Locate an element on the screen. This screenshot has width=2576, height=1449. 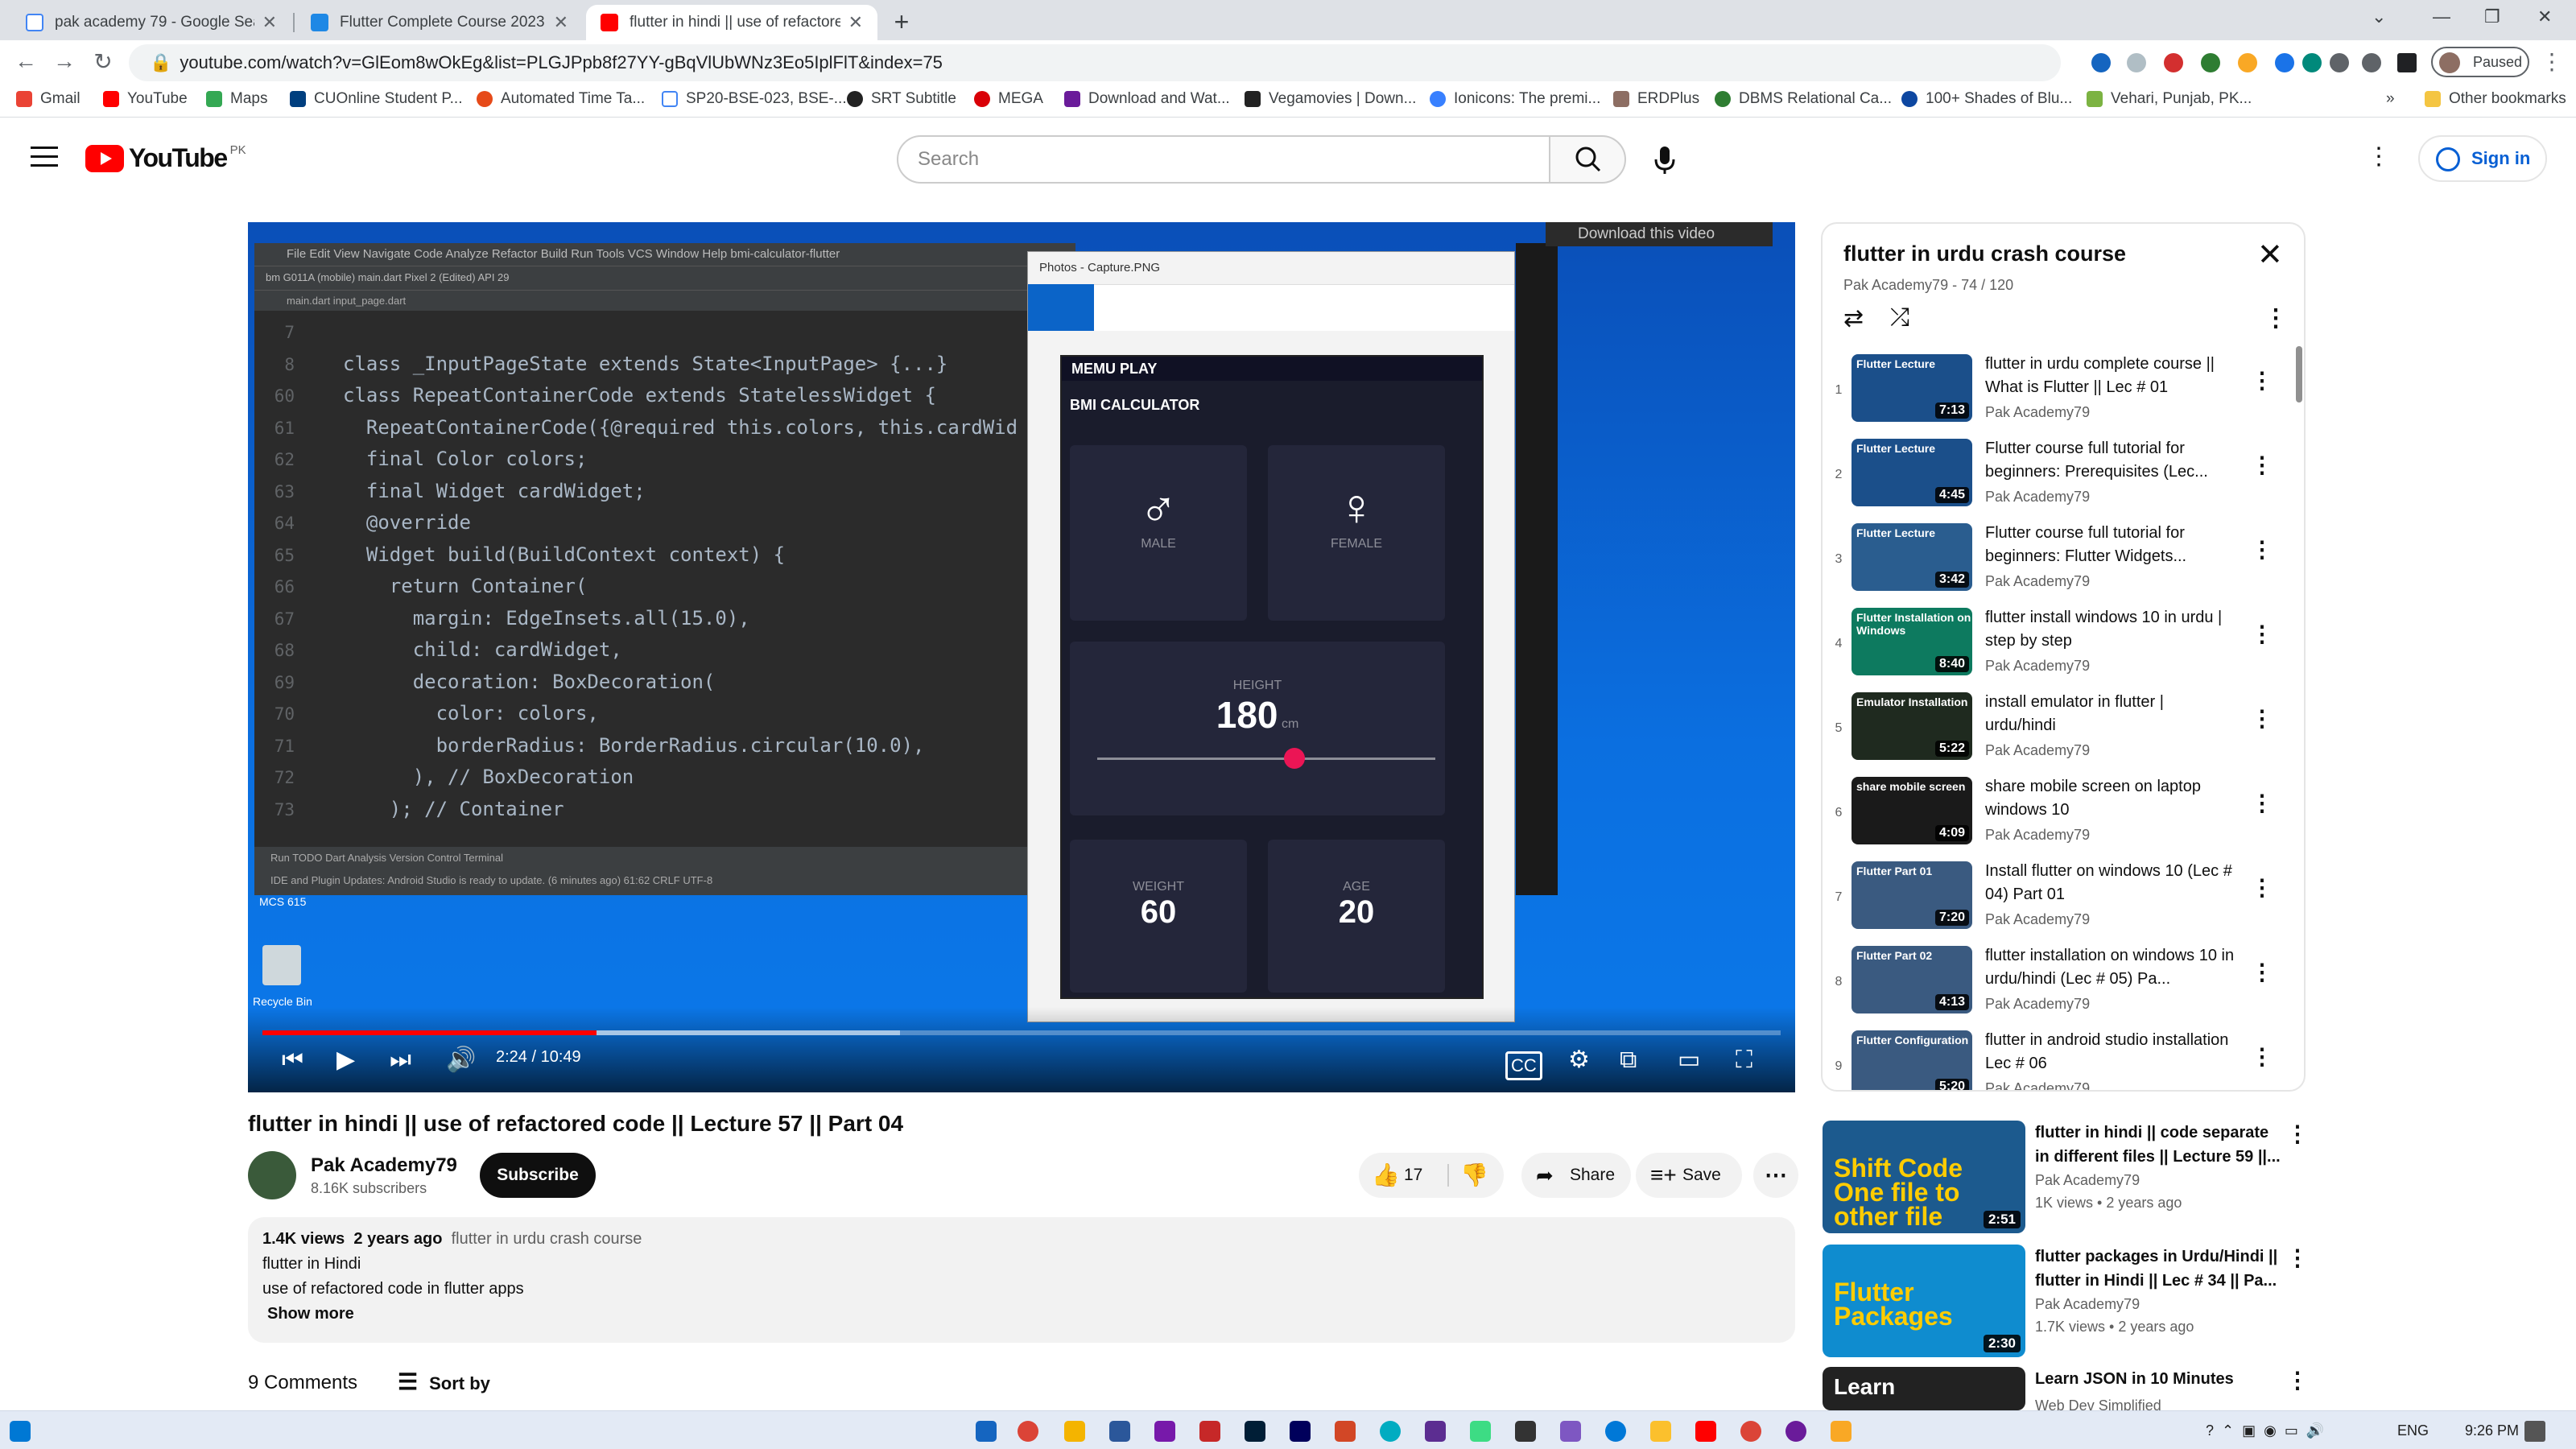
channel-avatar is located at coordinates (272, 1175).